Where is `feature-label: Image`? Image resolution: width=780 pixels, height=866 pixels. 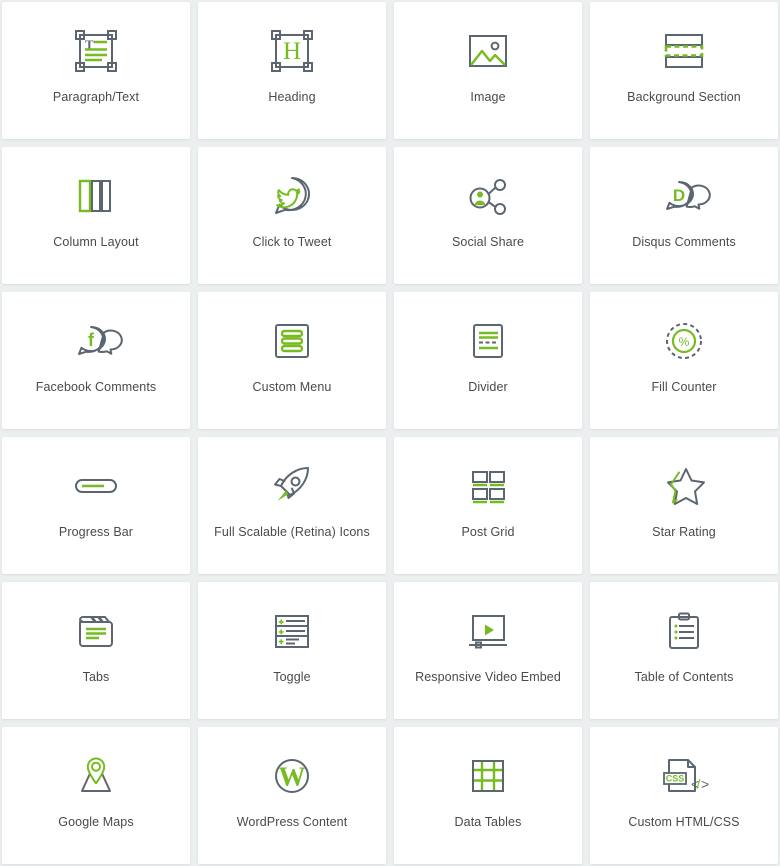 feature-label: Image is located at coordinates (488, 97).